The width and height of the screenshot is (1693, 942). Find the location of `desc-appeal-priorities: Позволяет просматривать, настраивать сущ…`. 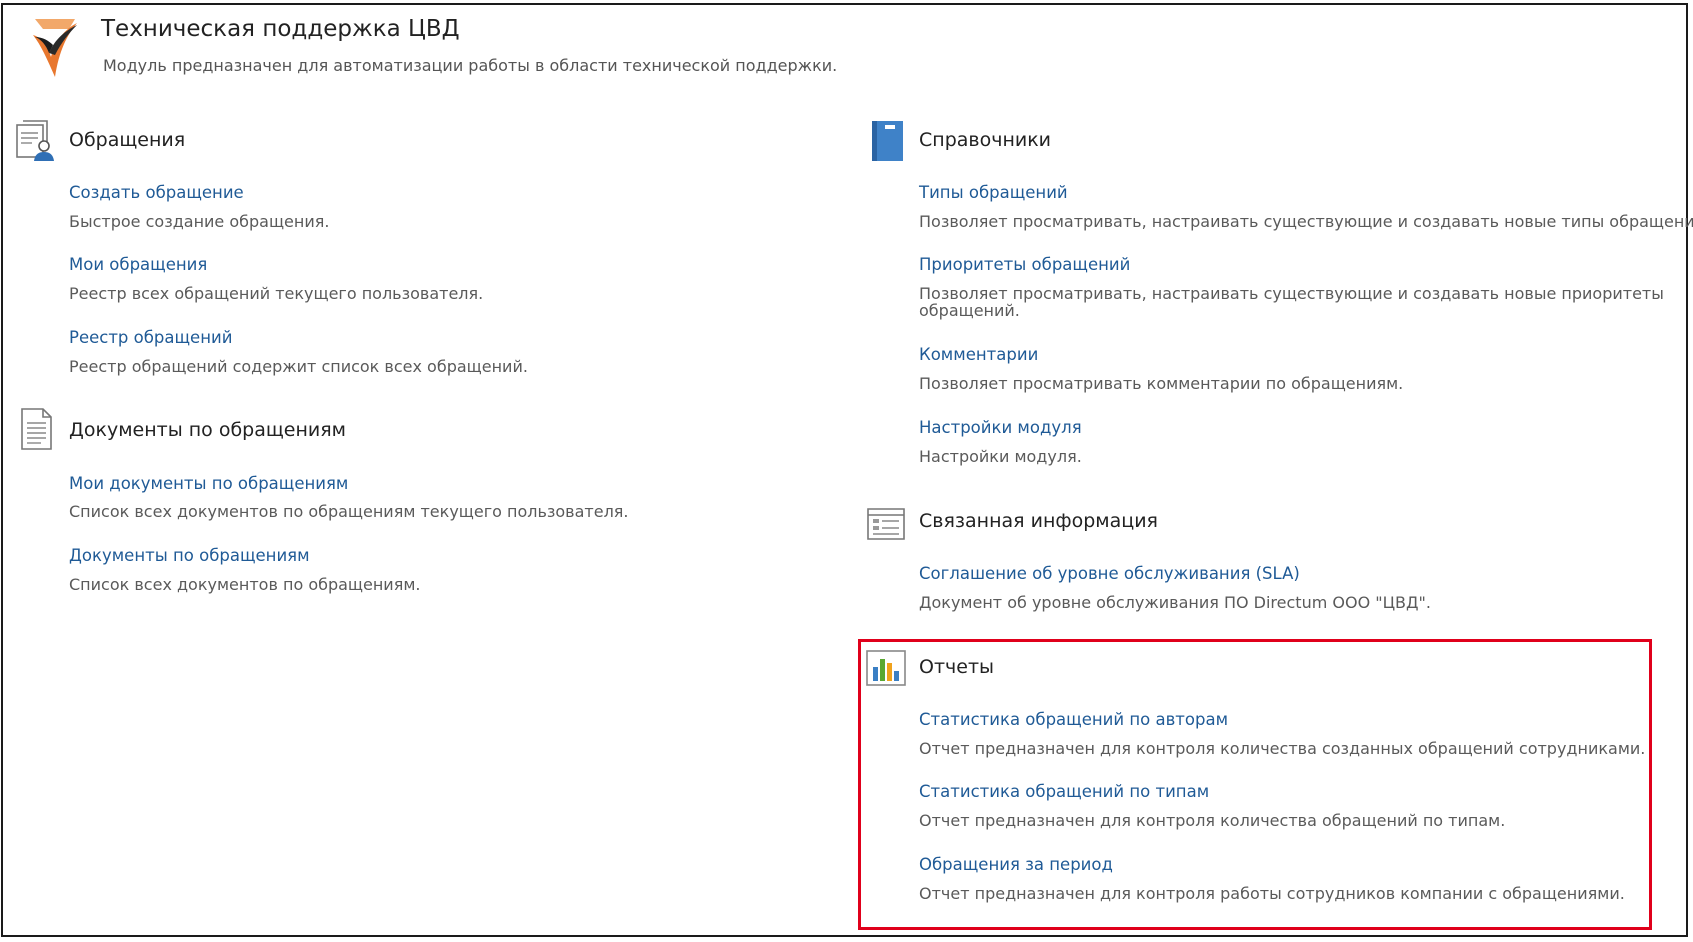

desc-appeal-priorities: Позволяет просматривать, настраивать сущ… is located at coordinates (1291, 302).